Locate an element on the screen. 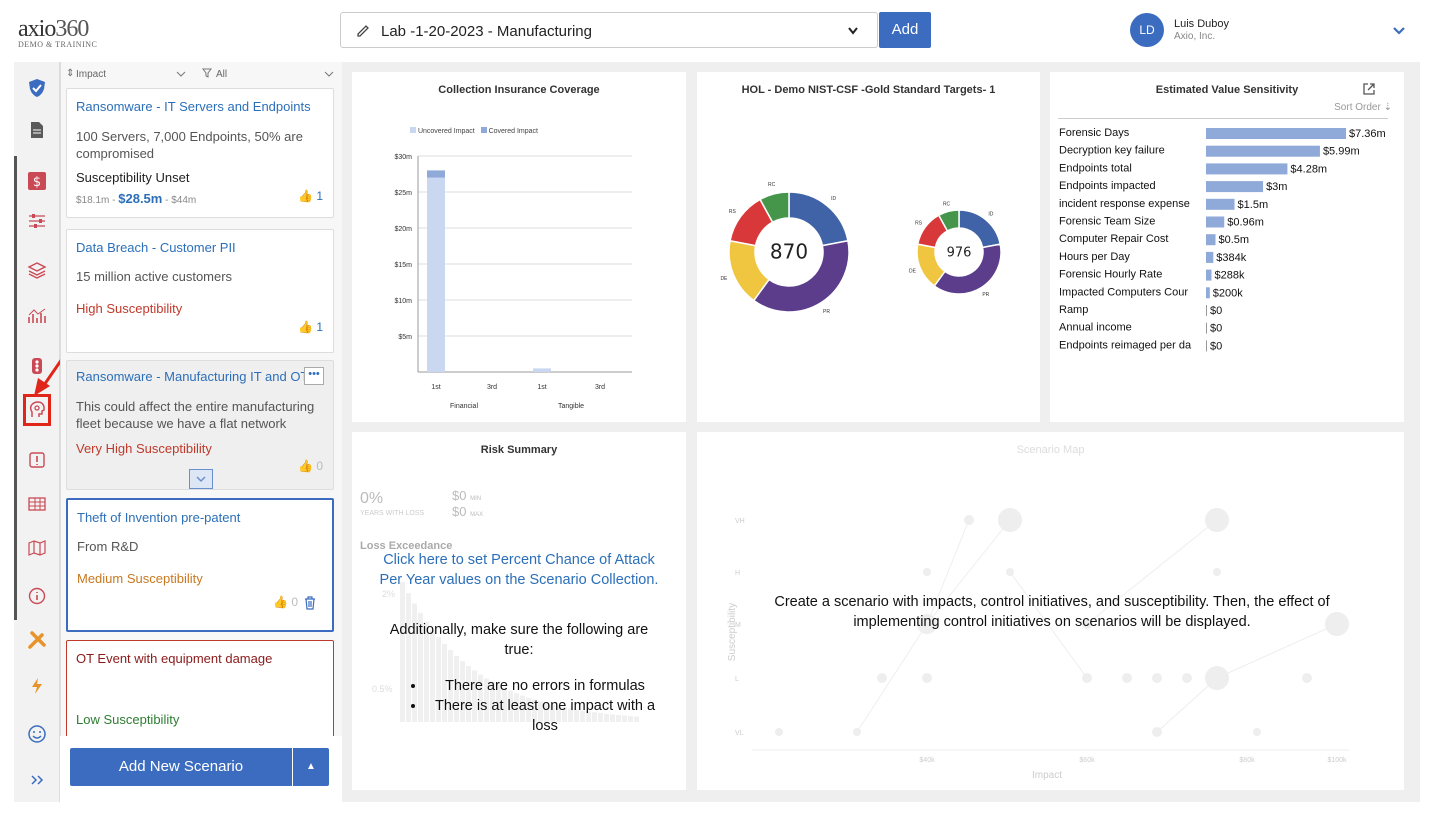  donut-center-value: 976 is located at coordinates (959, 252).